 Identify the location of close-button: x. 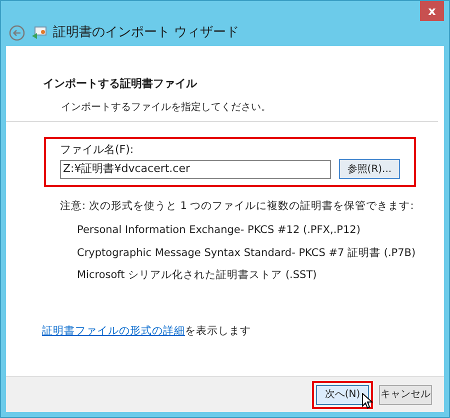
(432, 11).